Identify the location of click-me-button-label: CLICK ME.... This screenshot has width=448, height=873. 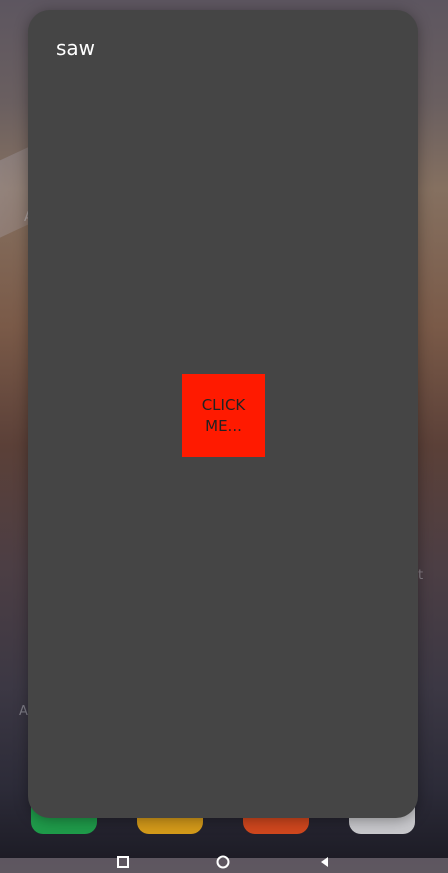
(223, 415).